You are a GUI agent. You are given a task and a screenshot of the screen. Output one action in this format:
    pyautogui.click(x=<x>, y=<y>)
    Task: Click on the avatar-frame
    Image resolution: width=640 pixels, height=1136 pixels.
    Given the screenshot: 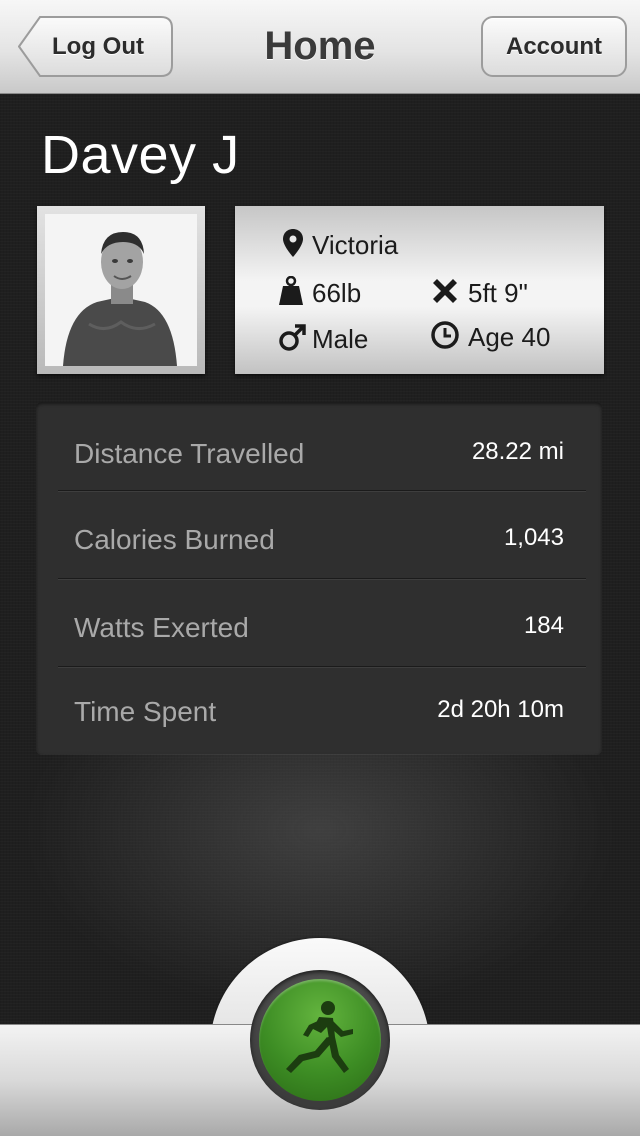 What is the action you would take?
    pyautogui.click(x=121, y=290)
    